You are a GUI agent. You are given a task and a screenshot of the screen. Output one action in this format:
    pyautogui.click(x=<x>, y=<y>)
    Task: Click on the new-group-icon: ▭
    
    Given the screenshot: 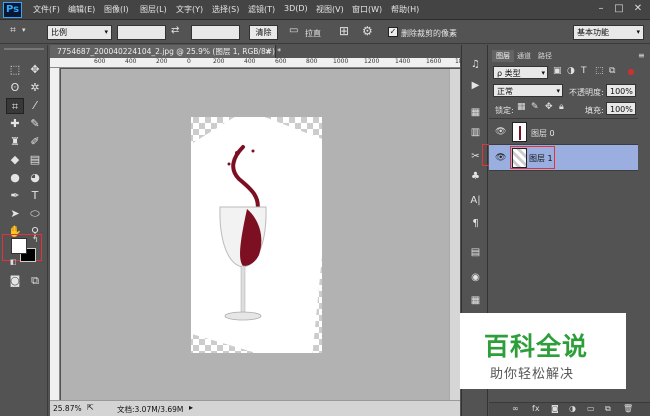 What is the action you would take?
    pyautogui.click(x=591, y=408)
    